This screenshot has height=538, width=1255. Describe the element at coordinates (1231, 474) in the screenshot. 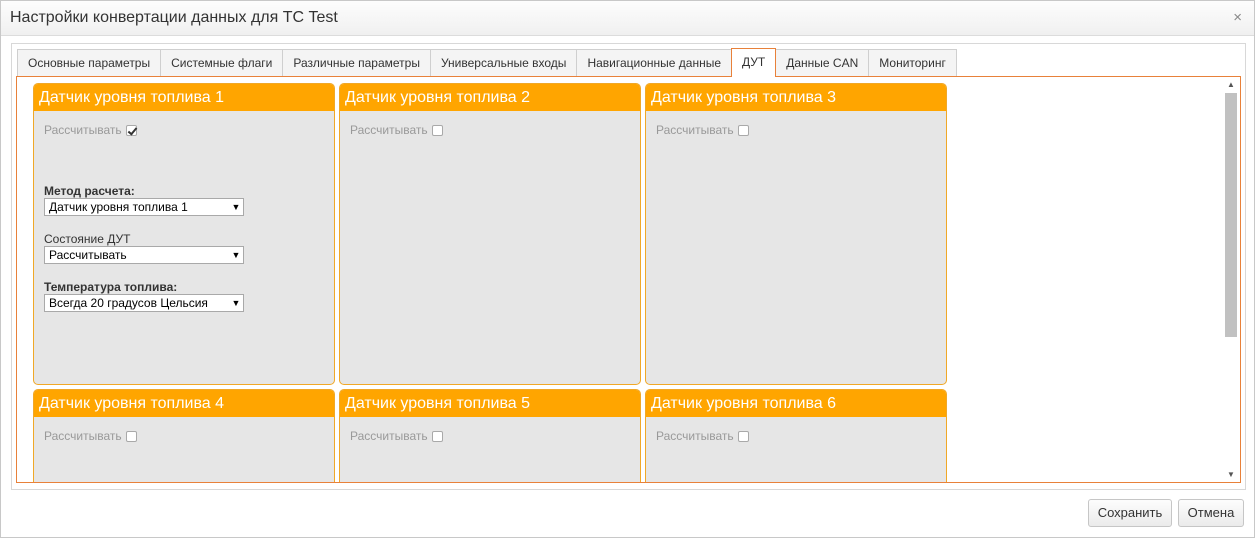

I see `scroll-down-icon: ▼` at that location.